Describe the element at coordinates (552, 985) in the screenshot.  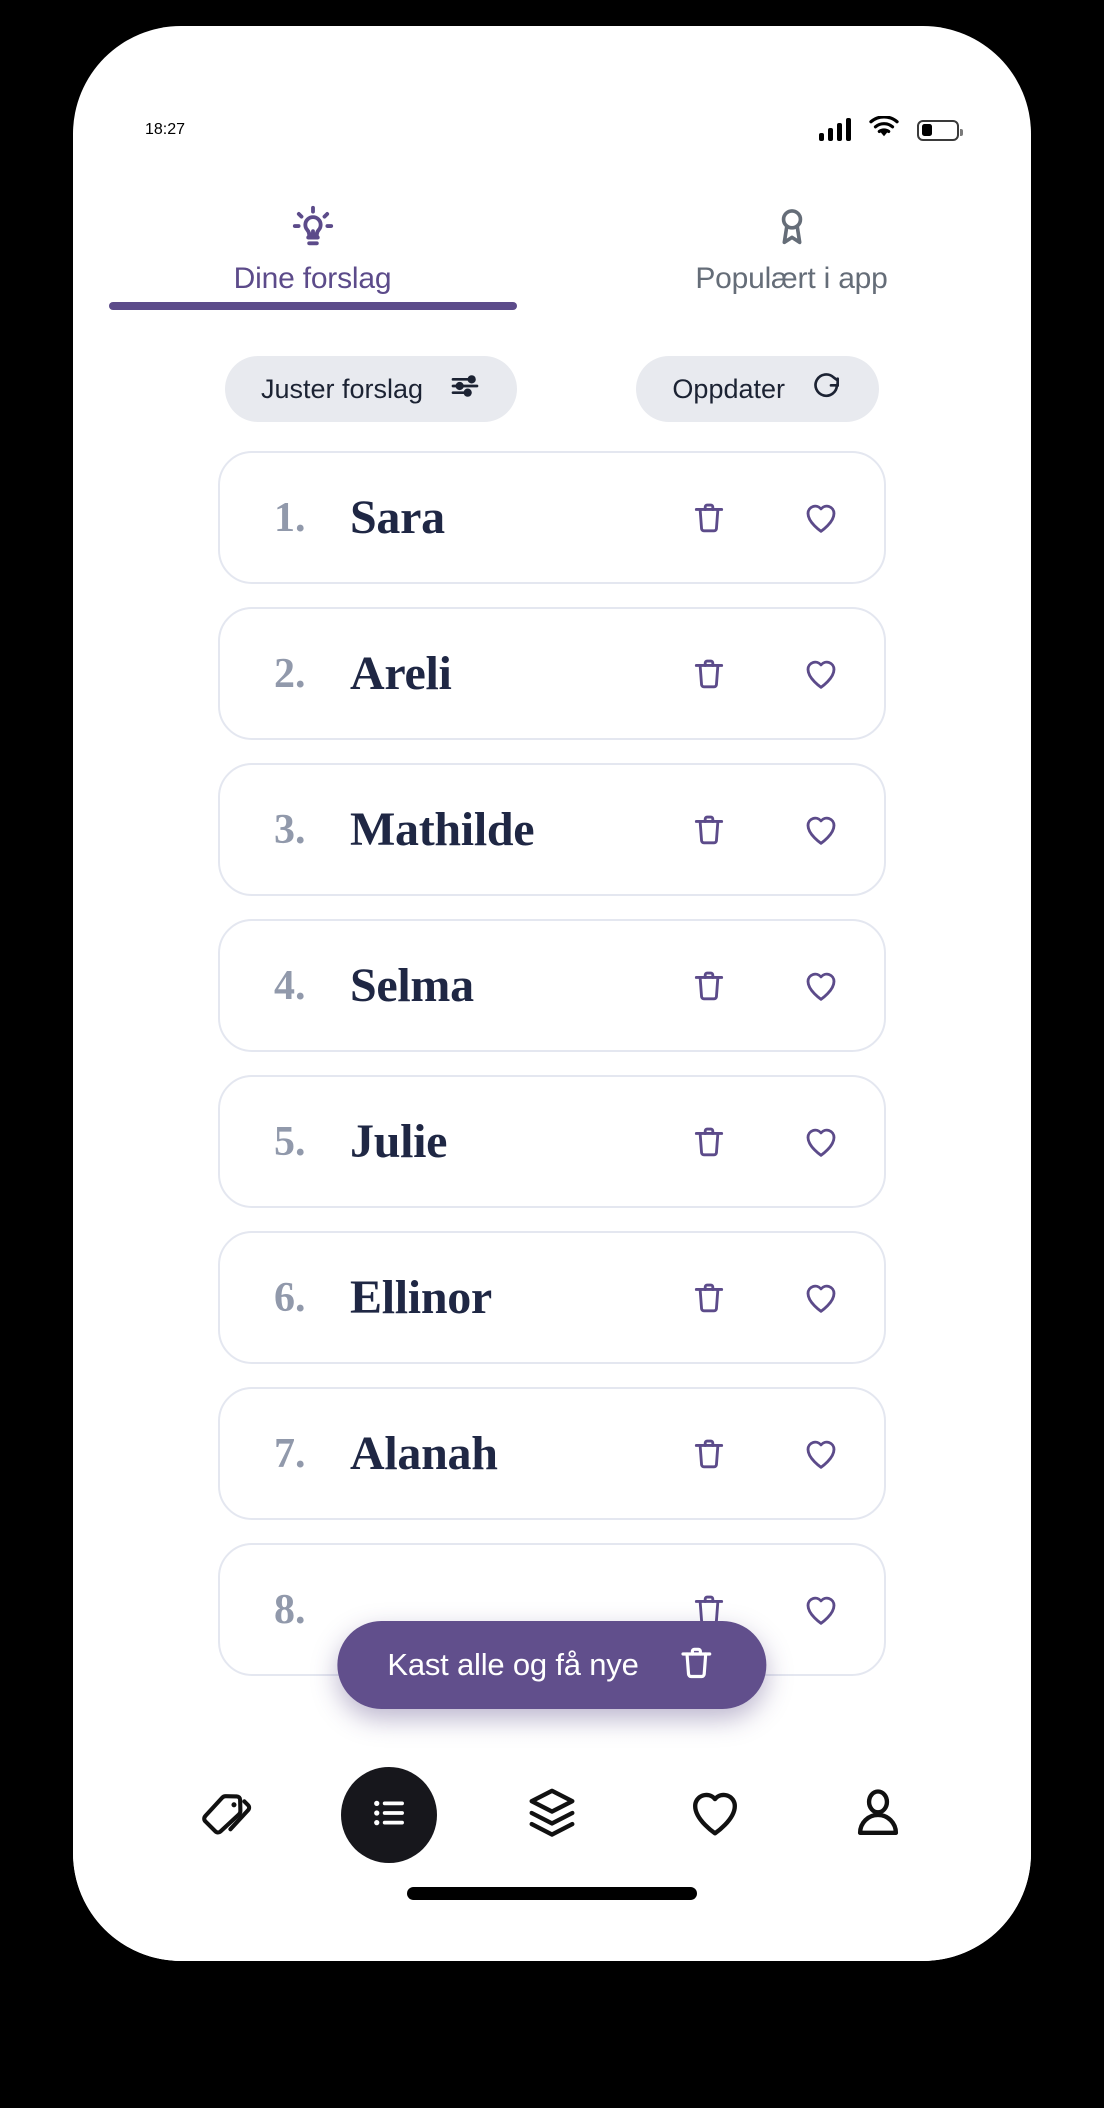
I see `name-card: 4. Selma` at that location.